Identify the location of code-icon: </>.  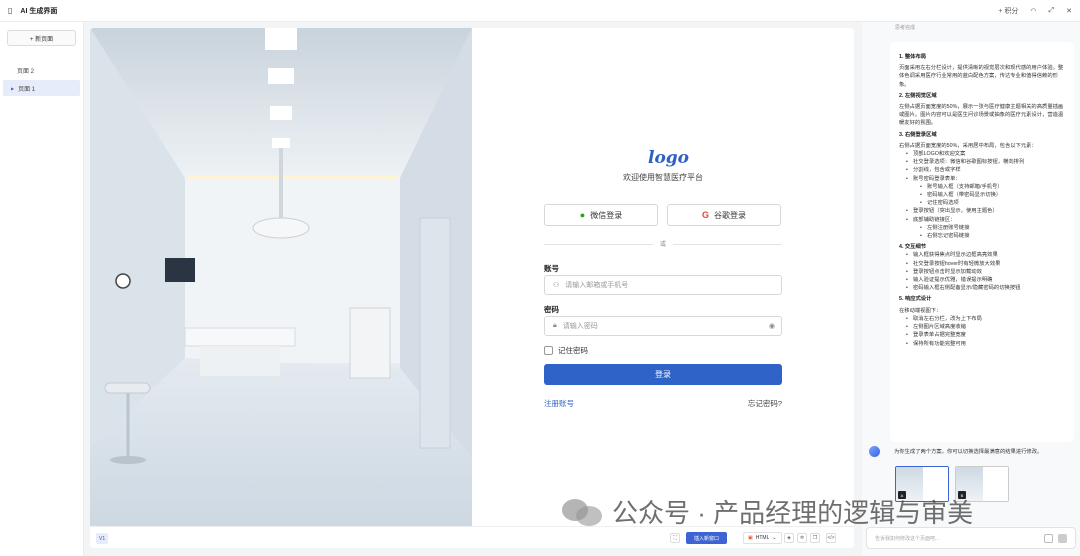
(831, 538).